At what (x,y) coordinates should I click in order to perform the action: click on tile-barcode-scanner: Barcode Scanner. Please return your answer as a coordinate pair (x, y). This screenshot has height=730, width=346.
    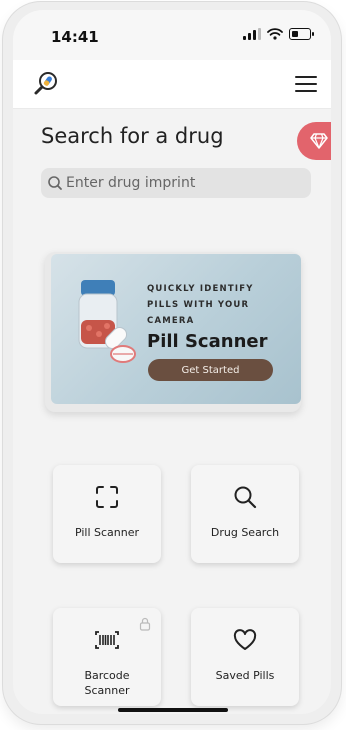
    Looking at the image, I should click on (107, 657).